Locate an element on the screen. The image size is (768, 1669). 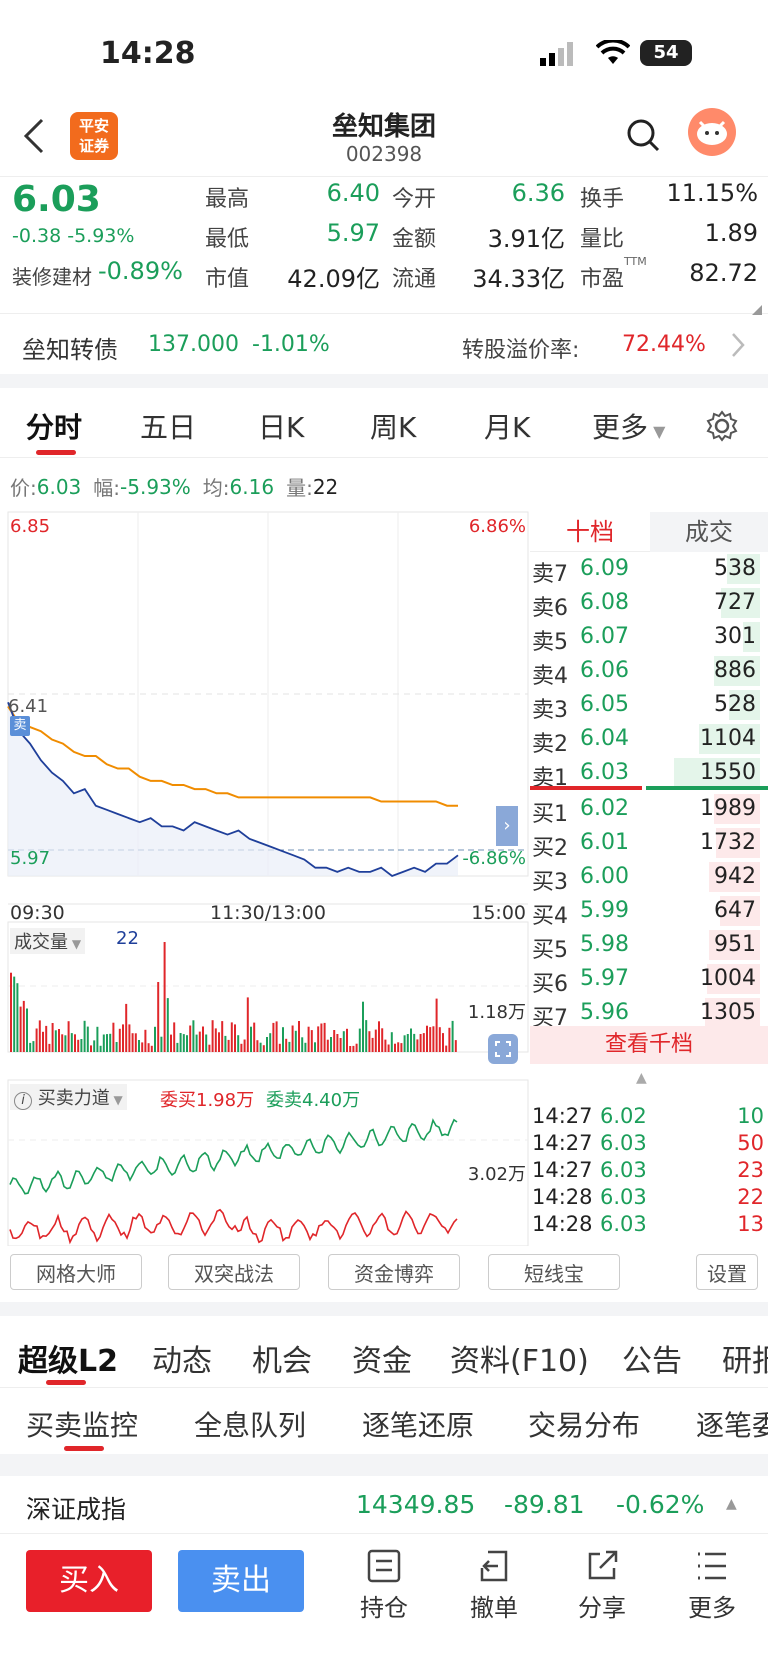
tool-buttons: 网格大师 双突战法 资金博弈 短线宝 设置 is located at coordinates (384, 1274).